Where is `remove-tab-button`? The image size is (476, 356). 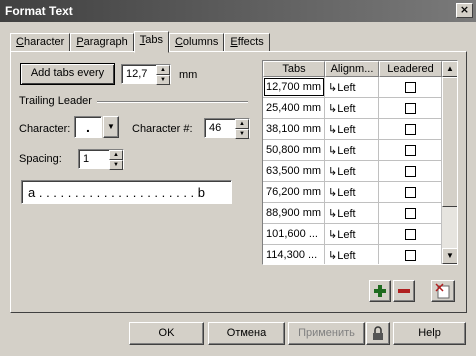 remove-tab-button is located at coordinates (404, 291).